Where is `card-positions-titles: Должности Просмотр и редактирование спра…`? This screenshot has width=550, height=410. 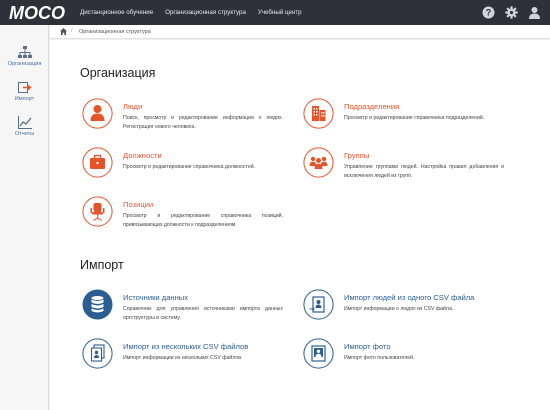 card-positions-titles: Должности Просмотр и редактирование спра… is located at coordinates (187, 169).